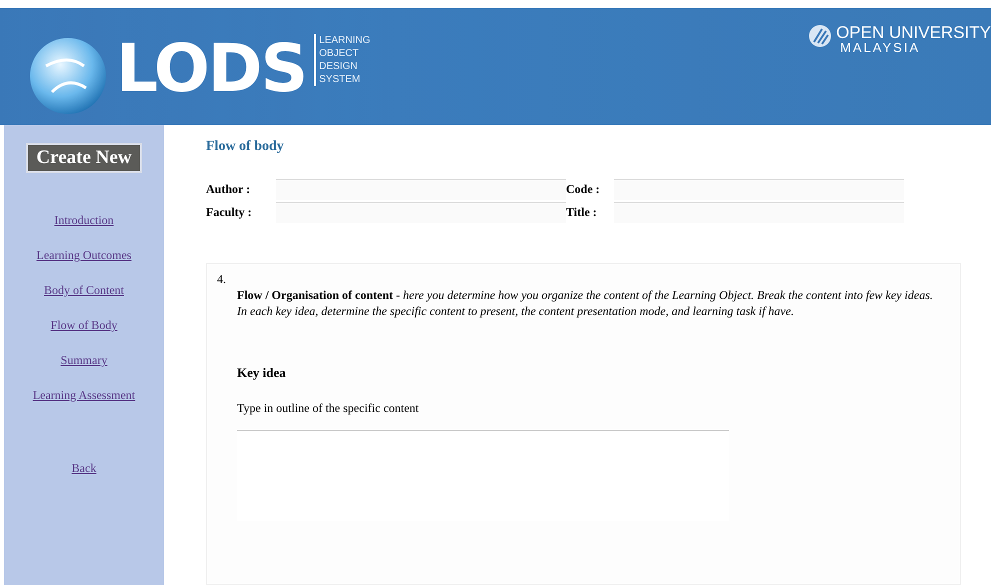 This screenshot has width=991, height=585. What do you see at coordinates (84, 220) in the screenshot?
I see `sidebar-link: Introduction` at bounding box center [84, 220].